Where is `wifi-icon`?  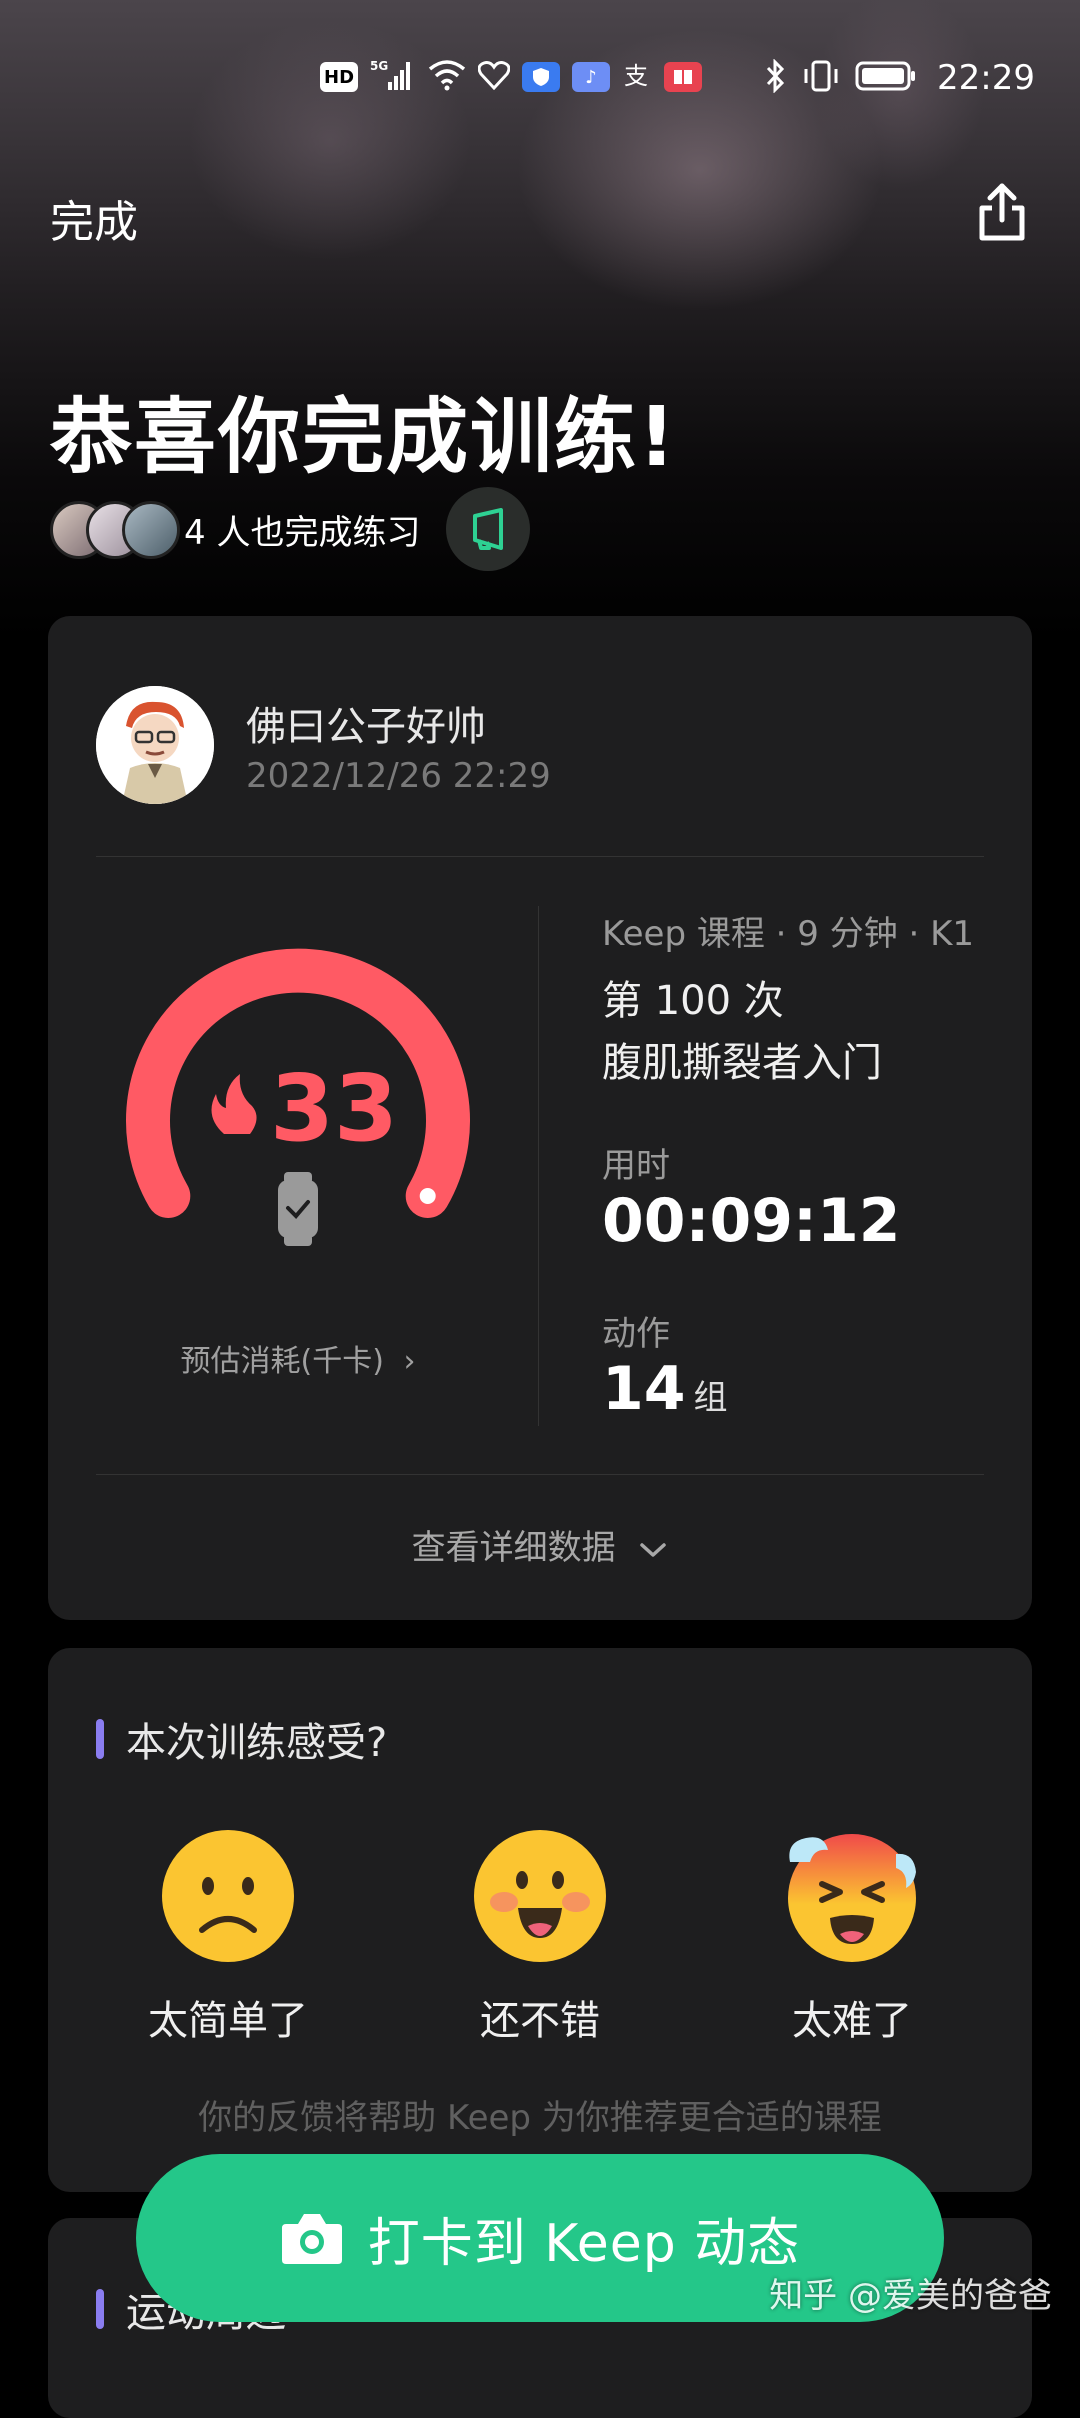 wifi-icon is located at coordinates (447, 77).